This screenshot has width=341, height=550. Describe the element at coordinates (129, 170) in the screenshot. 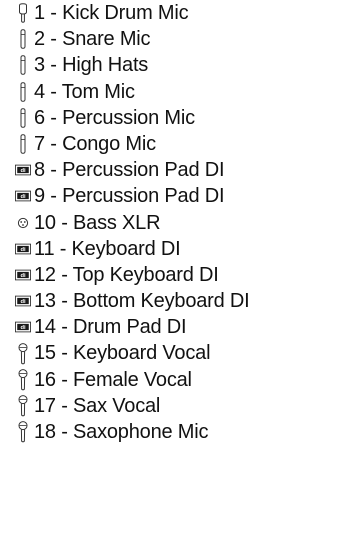

I see `channel-label: 8 - Percussion Pad DI` at that location.